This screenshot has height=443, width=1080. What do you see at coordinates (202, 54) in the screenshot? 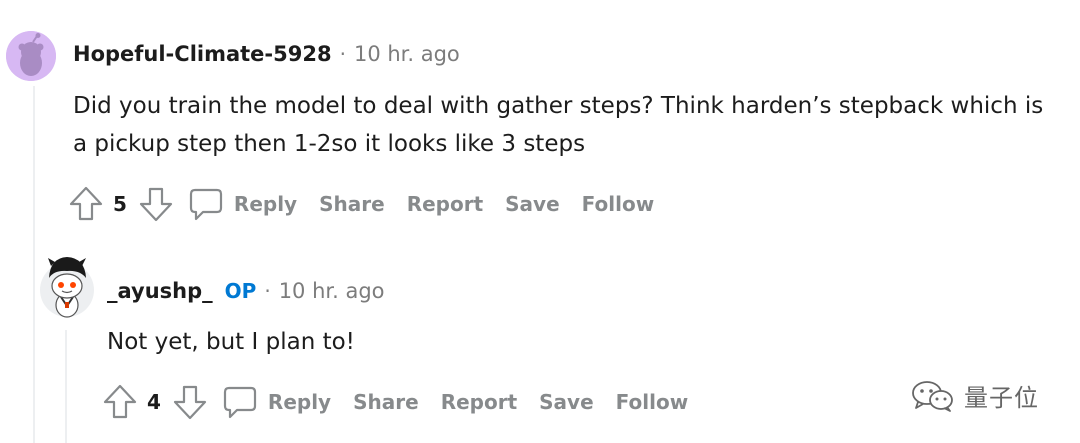
I see `username: Hopeful-Climate-5928` at bounding box center [202, 54].